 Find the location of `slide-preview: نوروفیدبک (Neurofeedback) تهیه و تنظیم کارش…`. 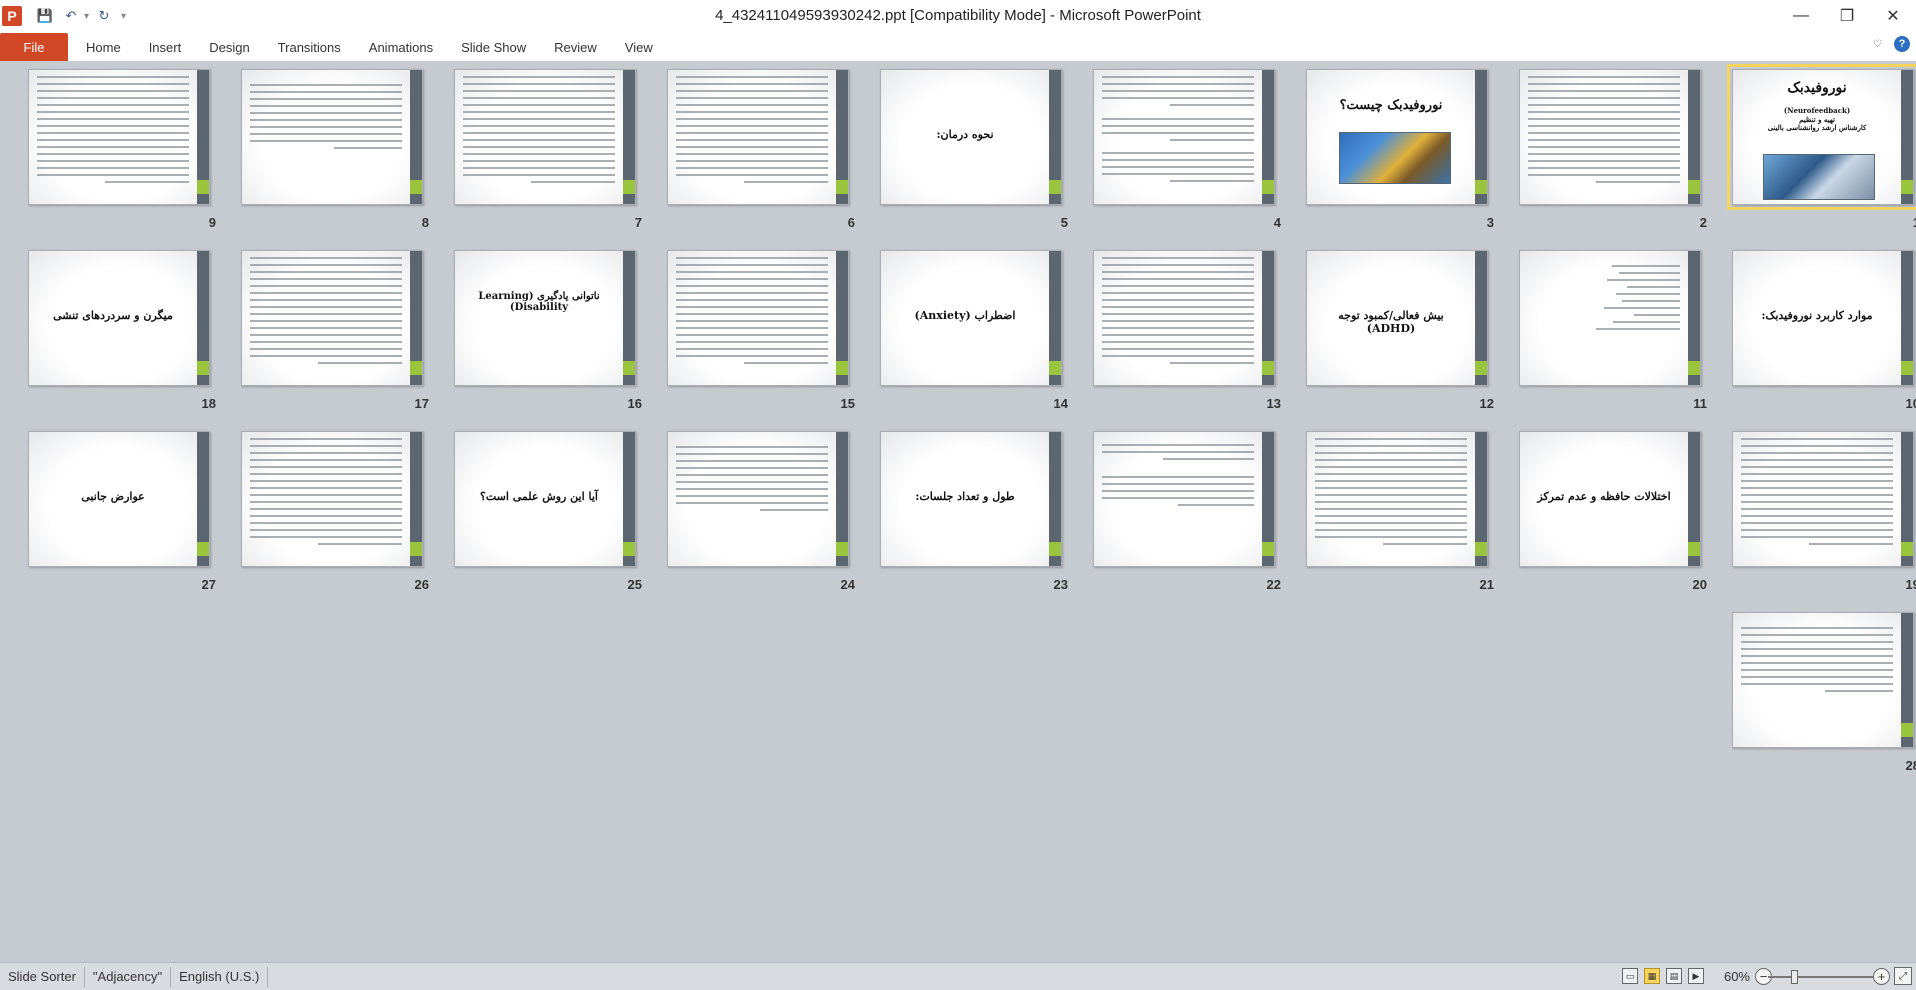

slide-preview: نوروفیدبک (Neurofeedback) تهیه و تنظیم کارش… is located at coordinates (1821, 137).